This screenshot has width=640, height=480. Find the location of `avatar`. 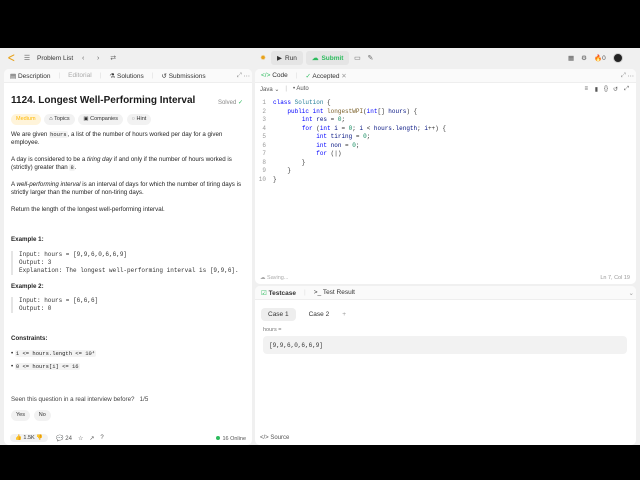

avatar is located at coordinates (617, 58).